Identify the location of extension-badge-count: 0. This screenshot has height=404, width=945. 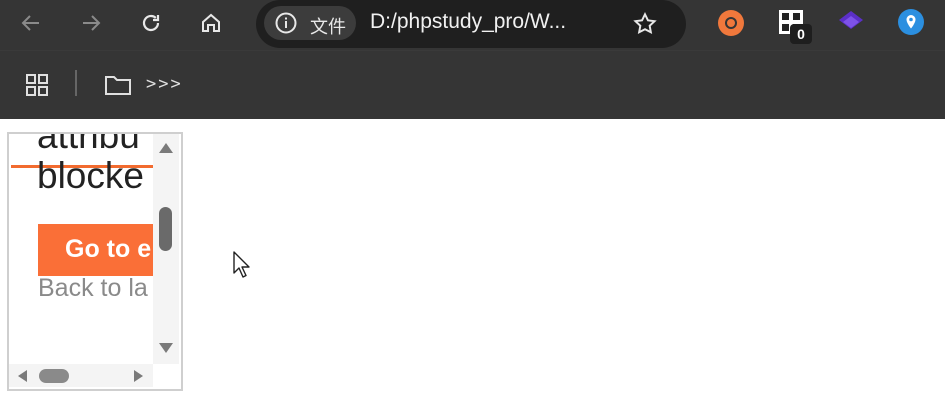
(801, 34).